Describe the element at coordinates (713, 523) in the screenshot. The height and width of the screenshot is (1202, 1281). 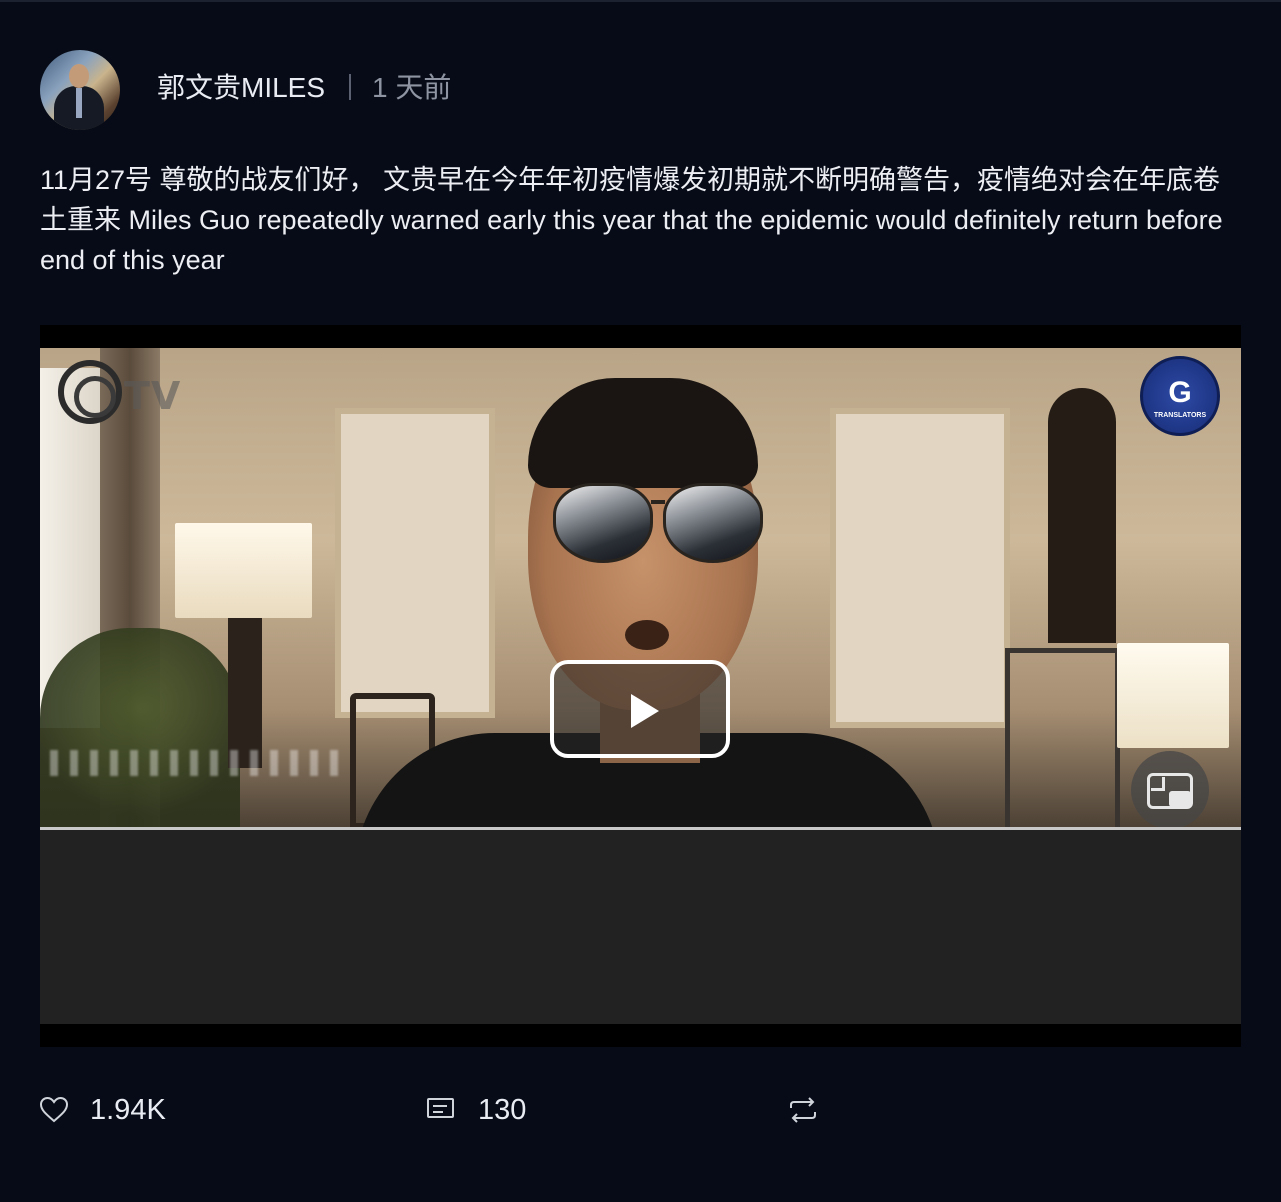
I see `sunglasses-right-lens` at that location.